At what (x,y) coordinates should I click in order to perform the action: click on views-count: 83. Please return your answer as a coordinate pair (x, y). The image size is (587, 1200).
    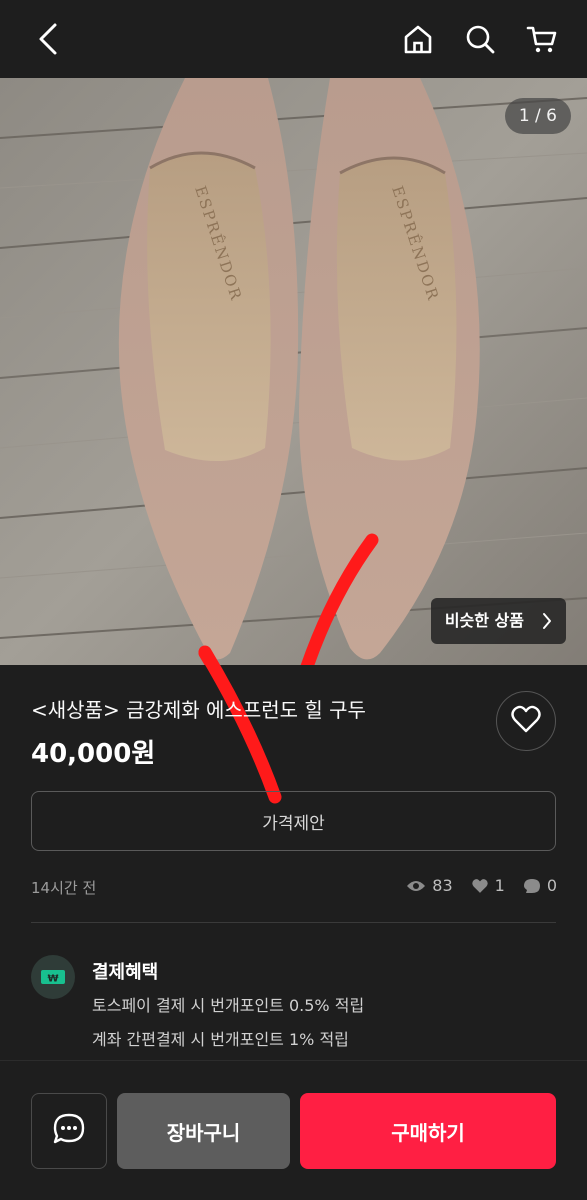
    Looking at the image, I should click on (442, 885).